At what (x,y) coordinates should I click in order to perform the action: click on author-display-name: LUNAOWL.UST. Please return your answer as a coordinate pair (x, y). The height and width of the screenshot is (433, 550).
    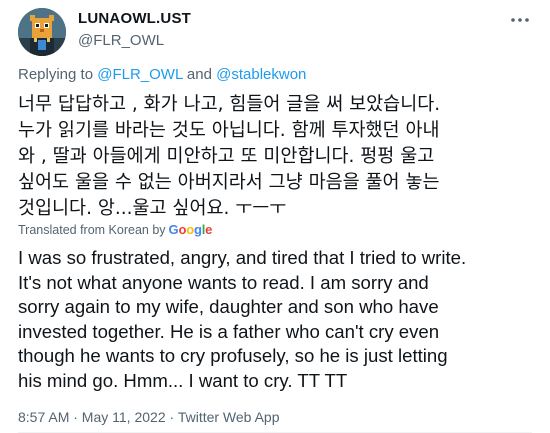
    Looking at the image, I should click on (134, 18).